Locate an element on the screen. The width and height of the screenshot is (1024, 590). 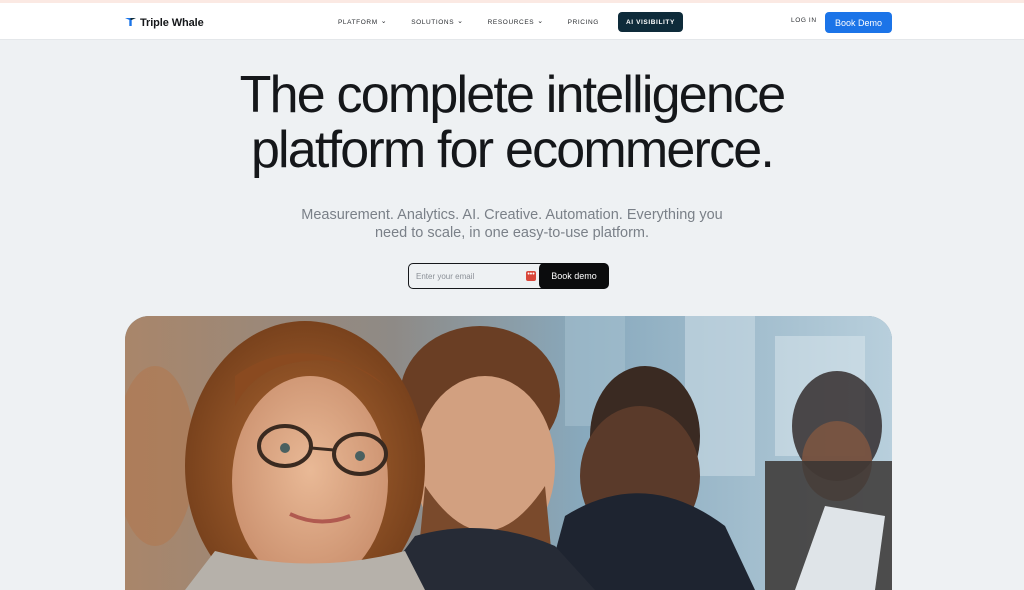
nav-label: PLATFORM is located at coordinates (358, 22).